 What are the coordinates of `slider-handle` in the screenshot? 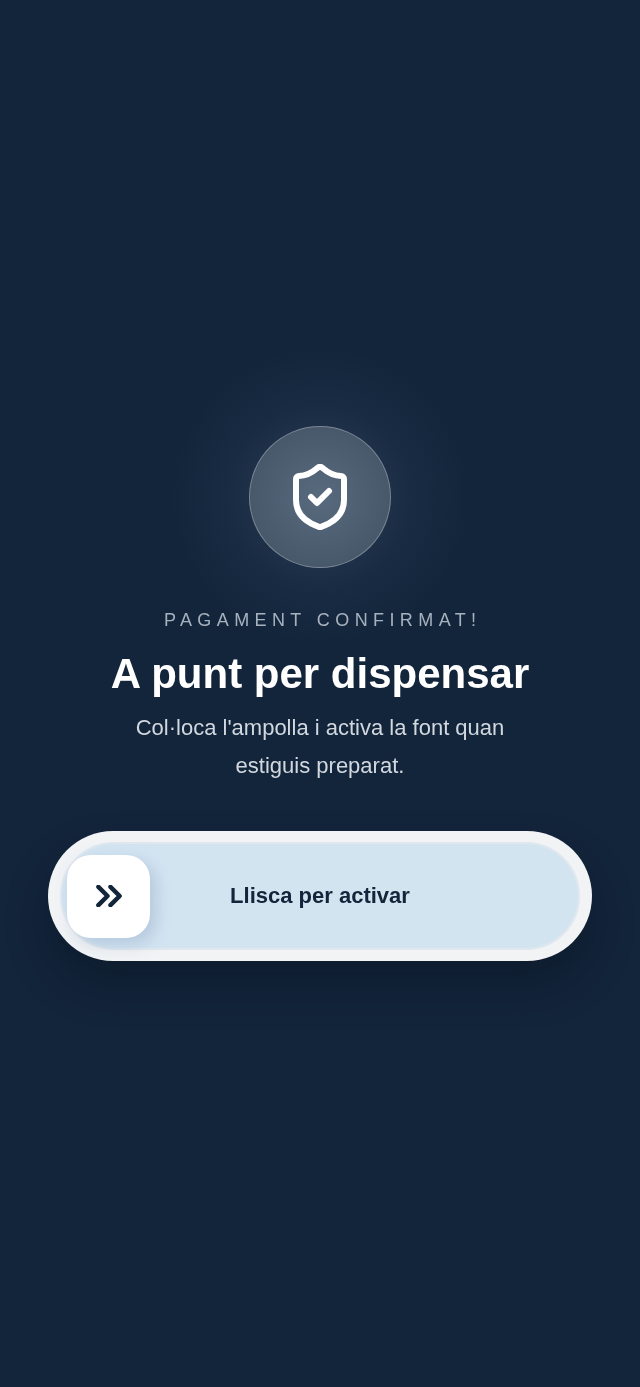 It's located at (108, 896).